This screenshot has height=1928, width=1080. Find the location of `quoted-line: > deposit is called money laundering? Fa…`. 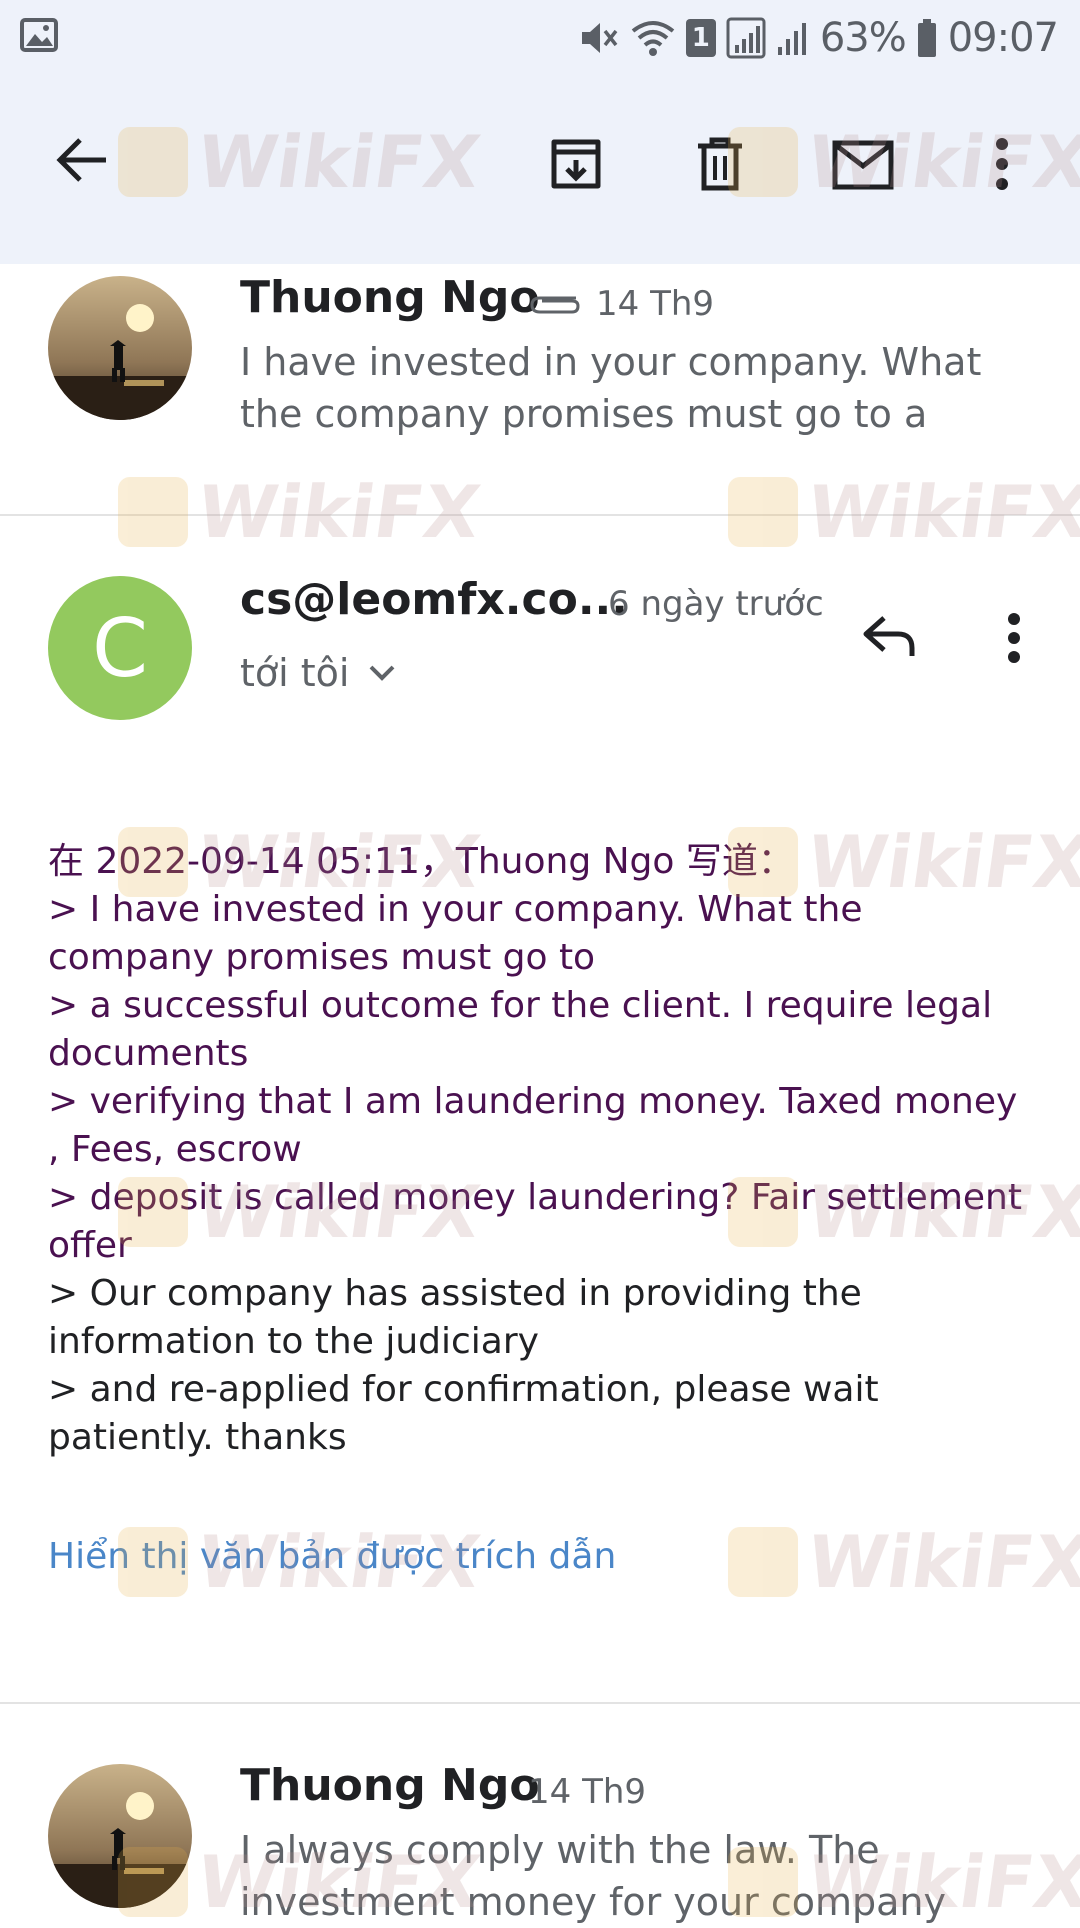

quoted-line: > deposit is called money laundering? Fa… is located at coordinates (535, 1221).